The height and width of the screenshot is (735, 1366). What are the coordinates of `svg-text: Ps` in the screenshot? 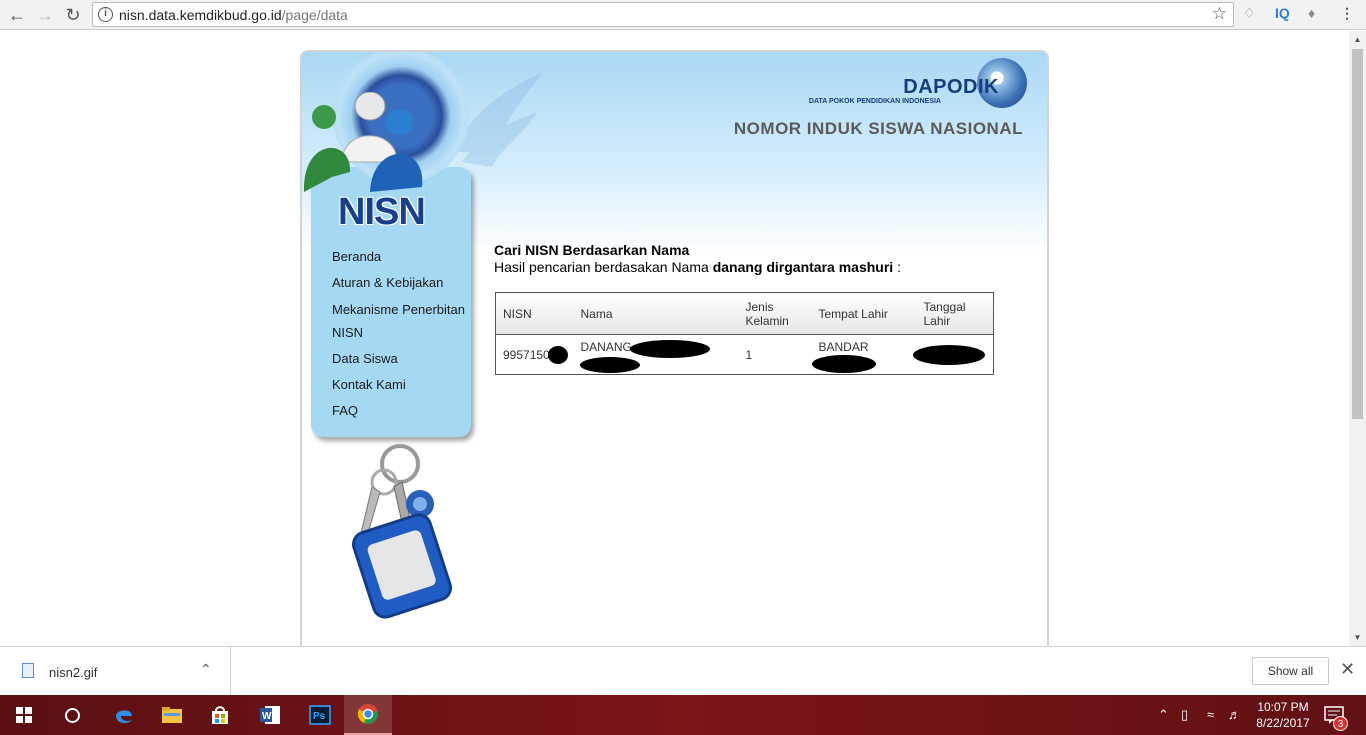 It's located at (319, 716).